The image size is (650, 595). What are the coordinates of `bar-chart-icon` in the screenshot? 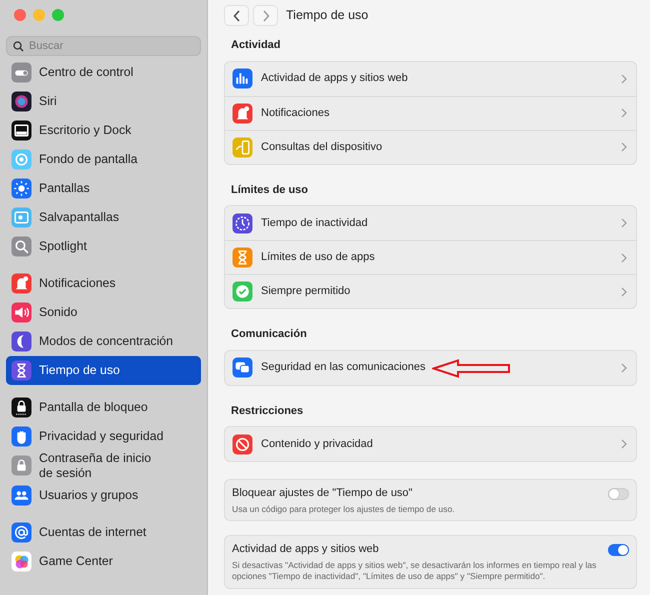 It's located at (242, 78).